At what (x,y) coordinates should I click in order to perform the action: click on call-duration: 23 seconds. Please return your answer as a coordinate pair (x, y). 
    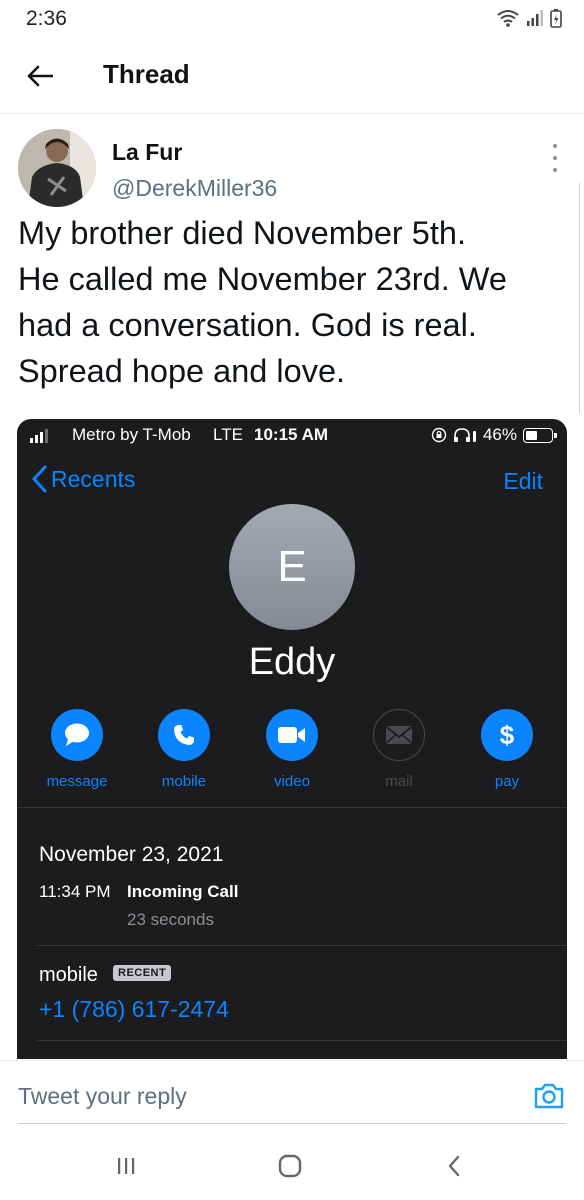
    Looking at the image, I should click on (170, 919).